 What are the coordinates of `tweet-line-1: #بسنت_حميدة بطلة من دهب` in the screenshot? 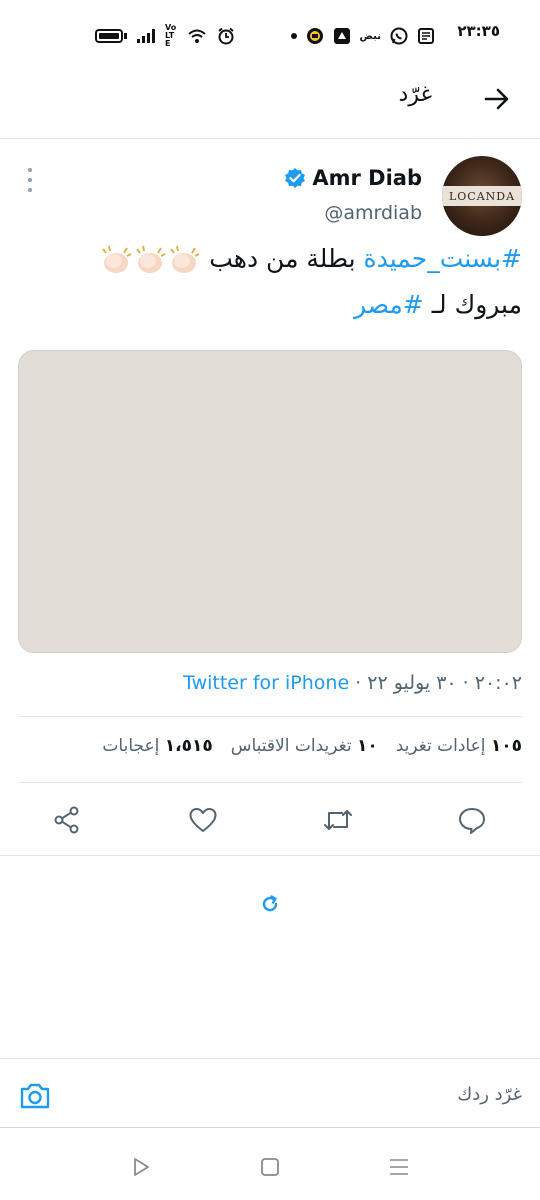 It's located at (272, 259).